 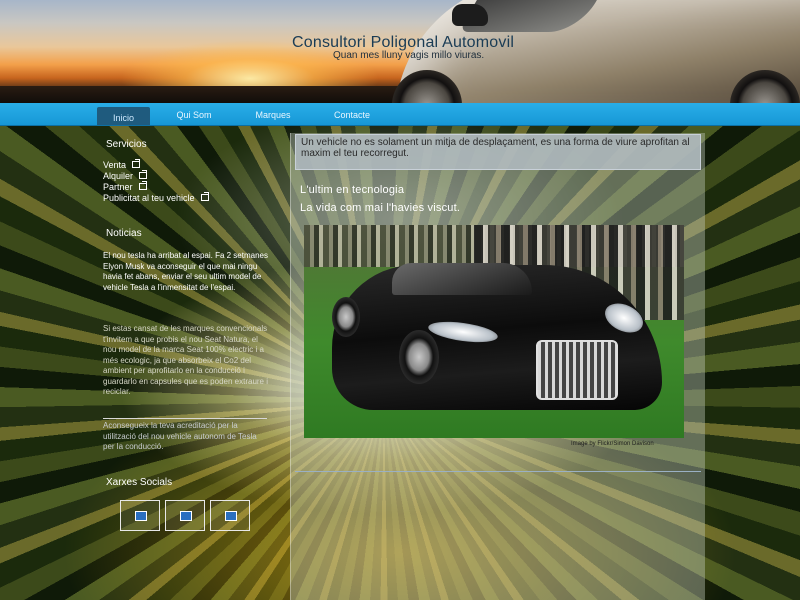 What do you see at coordinates (118, 187) in the screenshot?
I see `servicio-label: Partner` at bounding box center [118, 187].